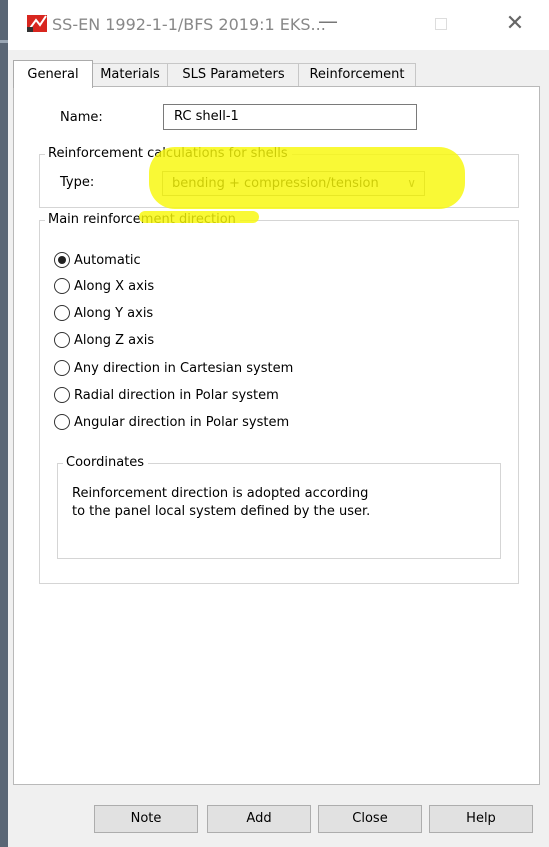 This screenshot has width=549, height=847. What do you see at coordinates (328, 22) in the screenshot?
I see `minimize-button: —` at bounding box center [328, 22].